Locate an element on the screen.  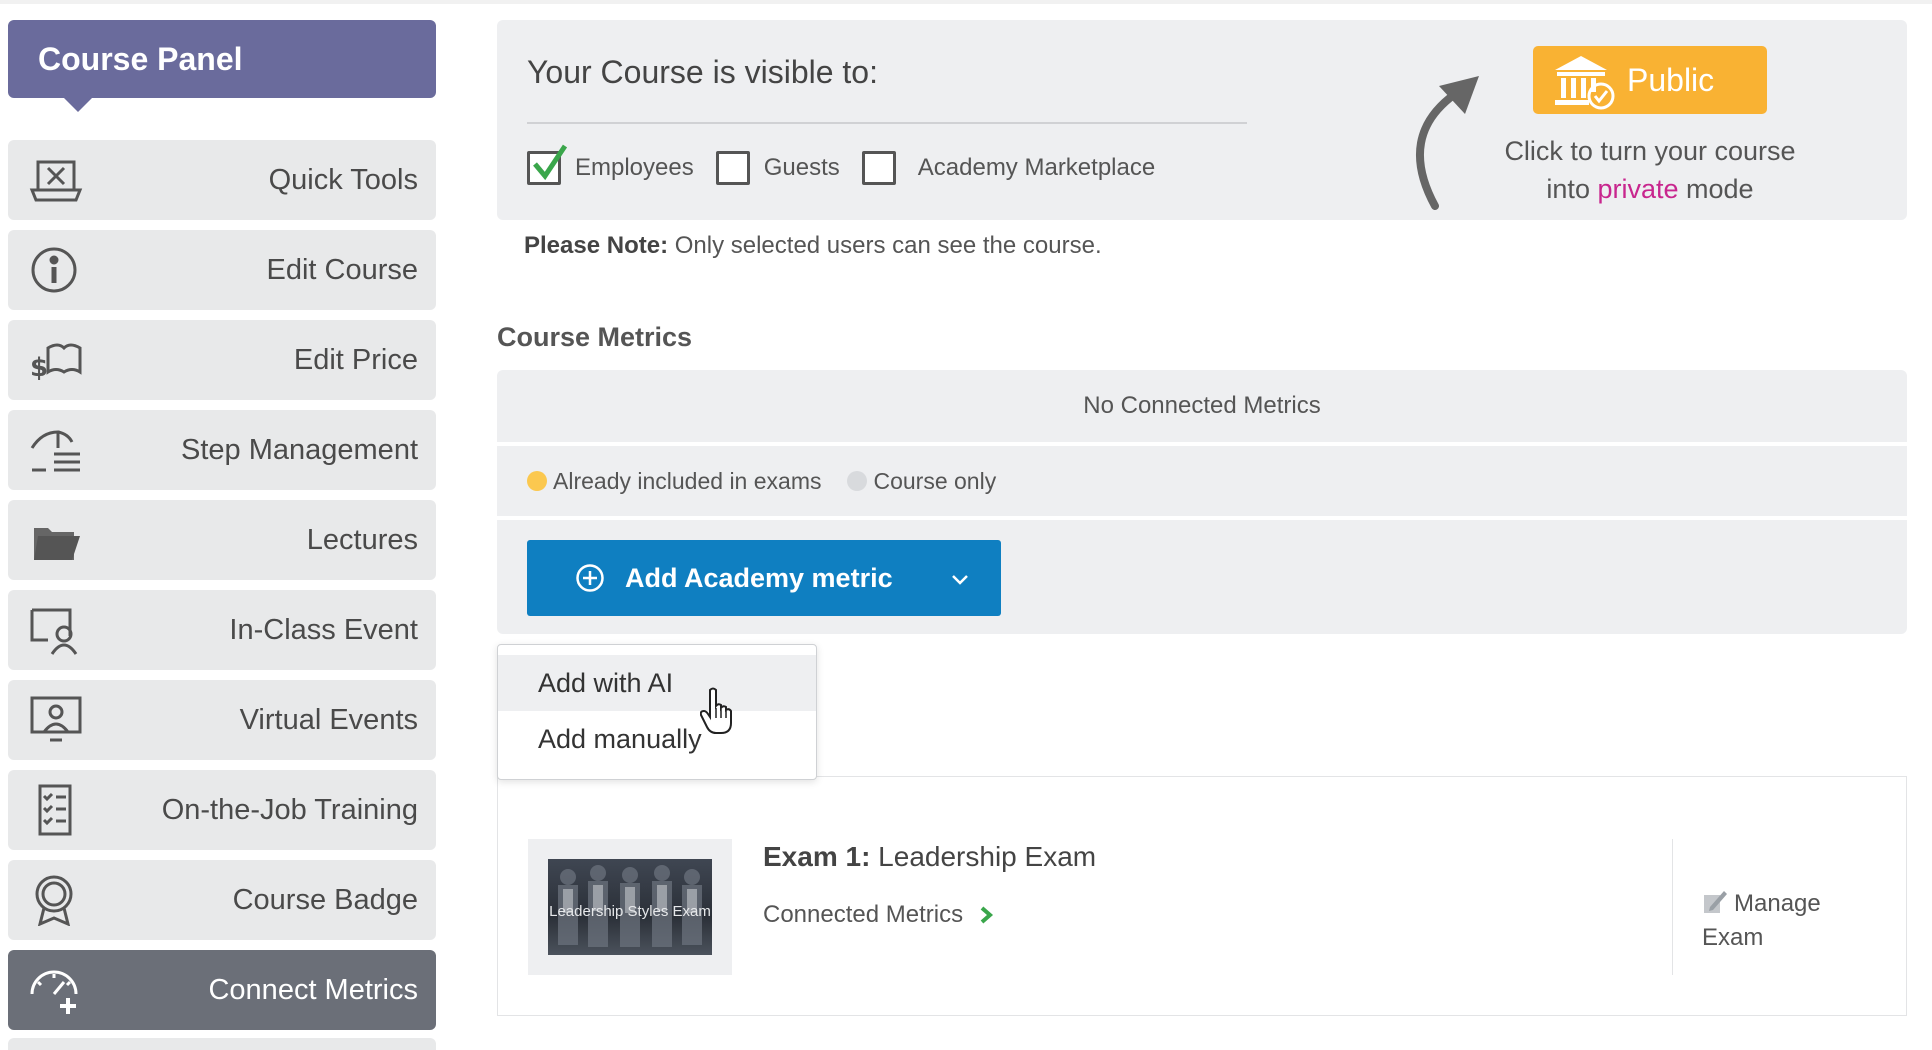
add-metric-row: Add Academy metric is located at coordinates (1202, 577).